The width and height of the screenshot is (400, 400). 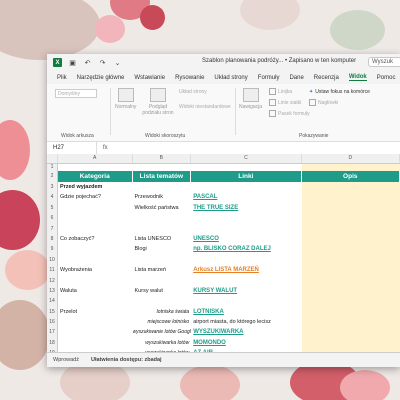 I want to click on hyperlink: WYSZUKIWARKA, so click(x=218, y=332).